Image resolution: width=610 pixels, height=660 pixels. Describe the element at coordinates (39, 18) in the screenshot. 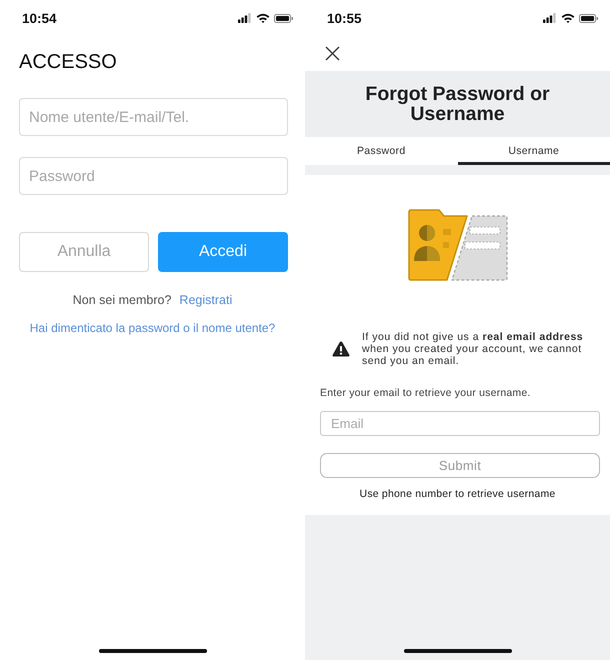

I see `status-time: 10:54` at that location.